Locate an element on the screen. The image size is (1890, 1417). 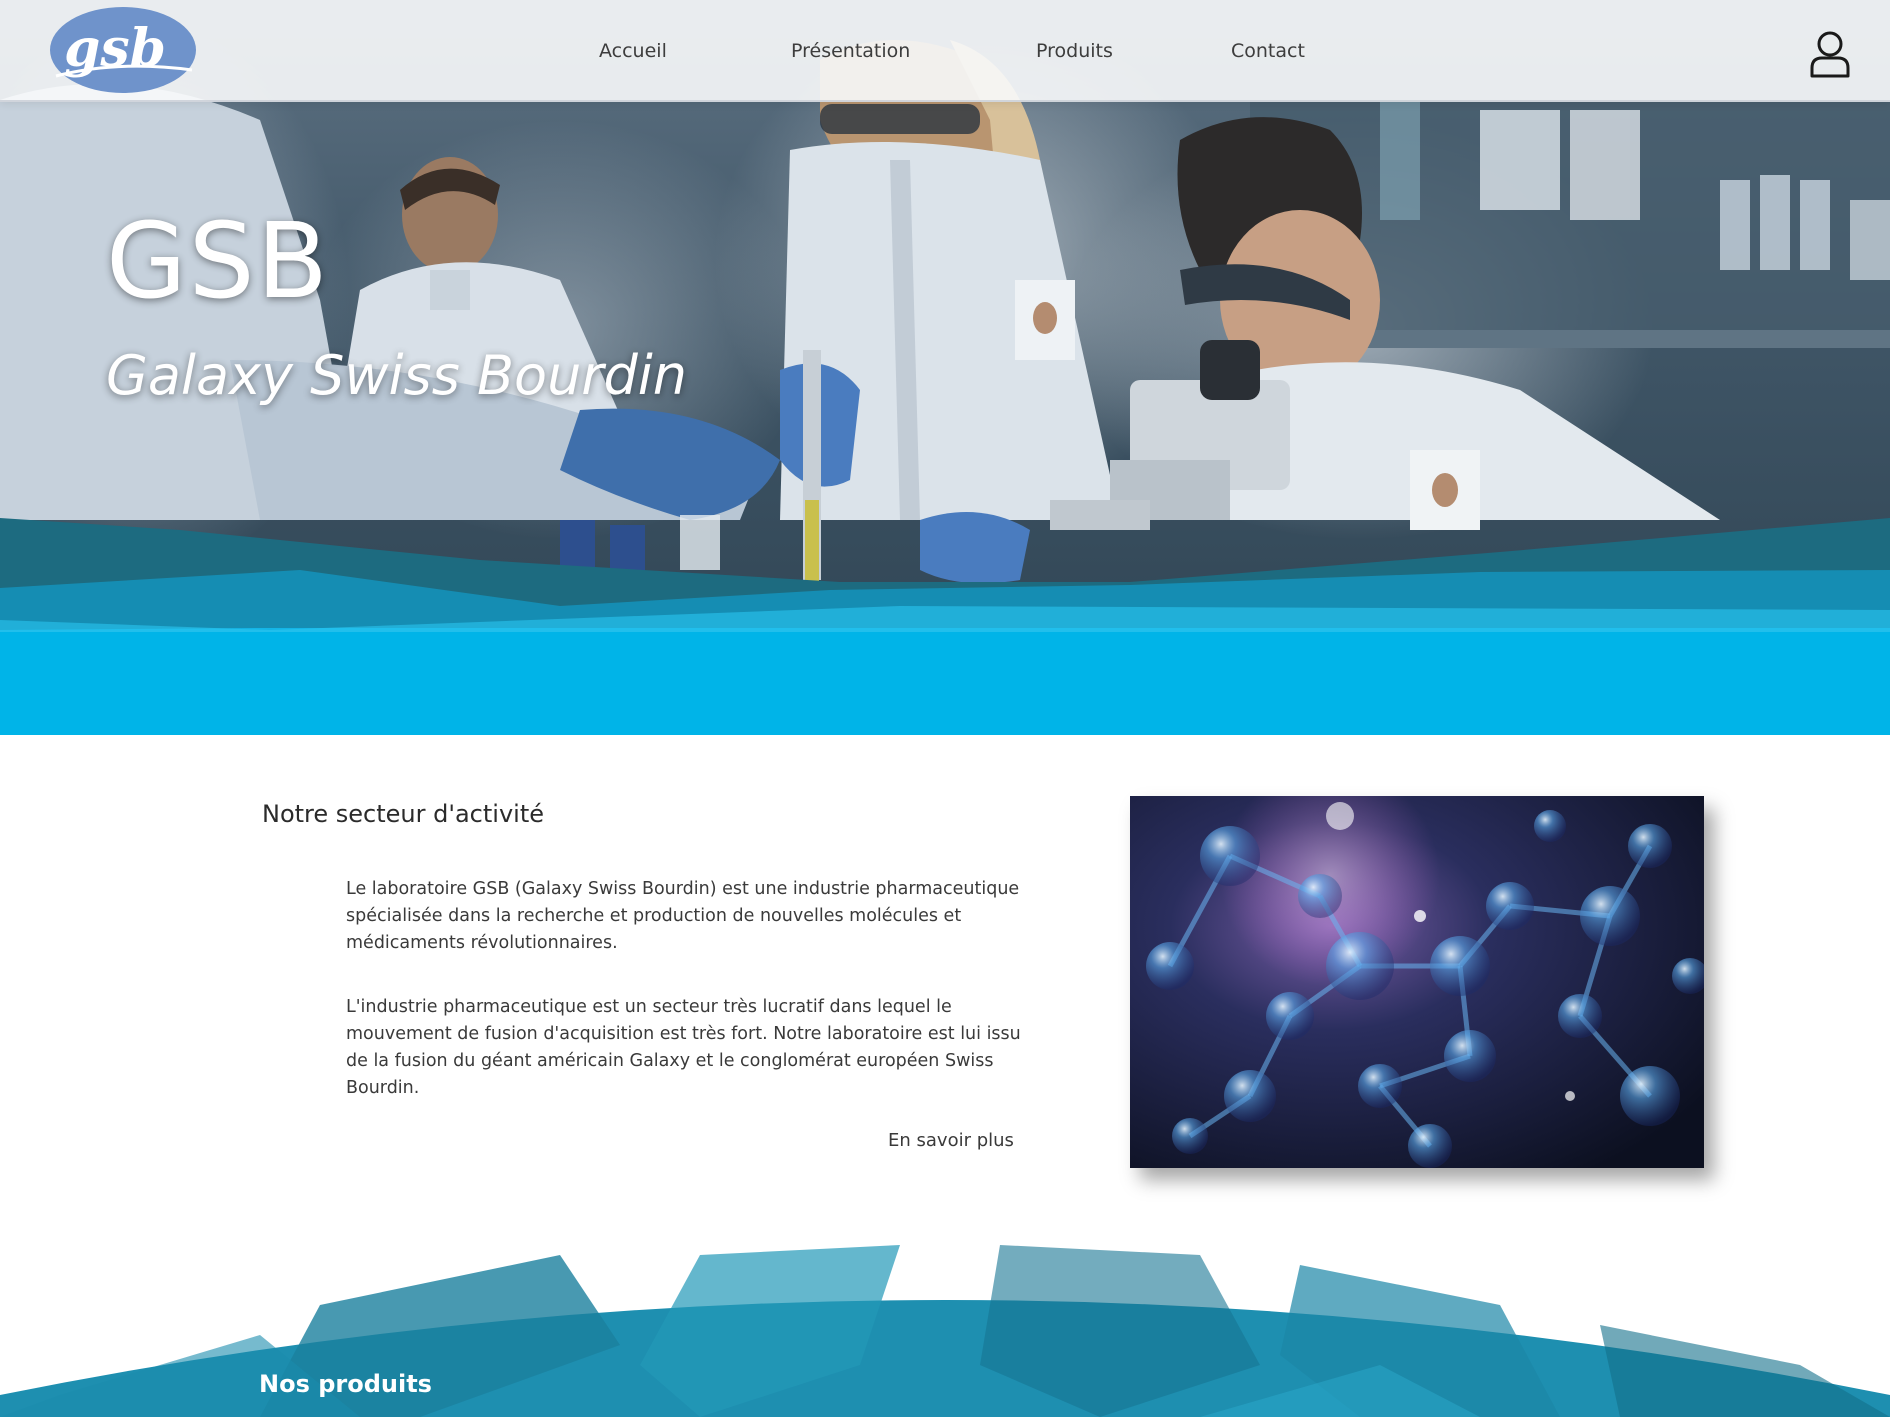
logo-text: gsb is located at coordinates (115, 48).